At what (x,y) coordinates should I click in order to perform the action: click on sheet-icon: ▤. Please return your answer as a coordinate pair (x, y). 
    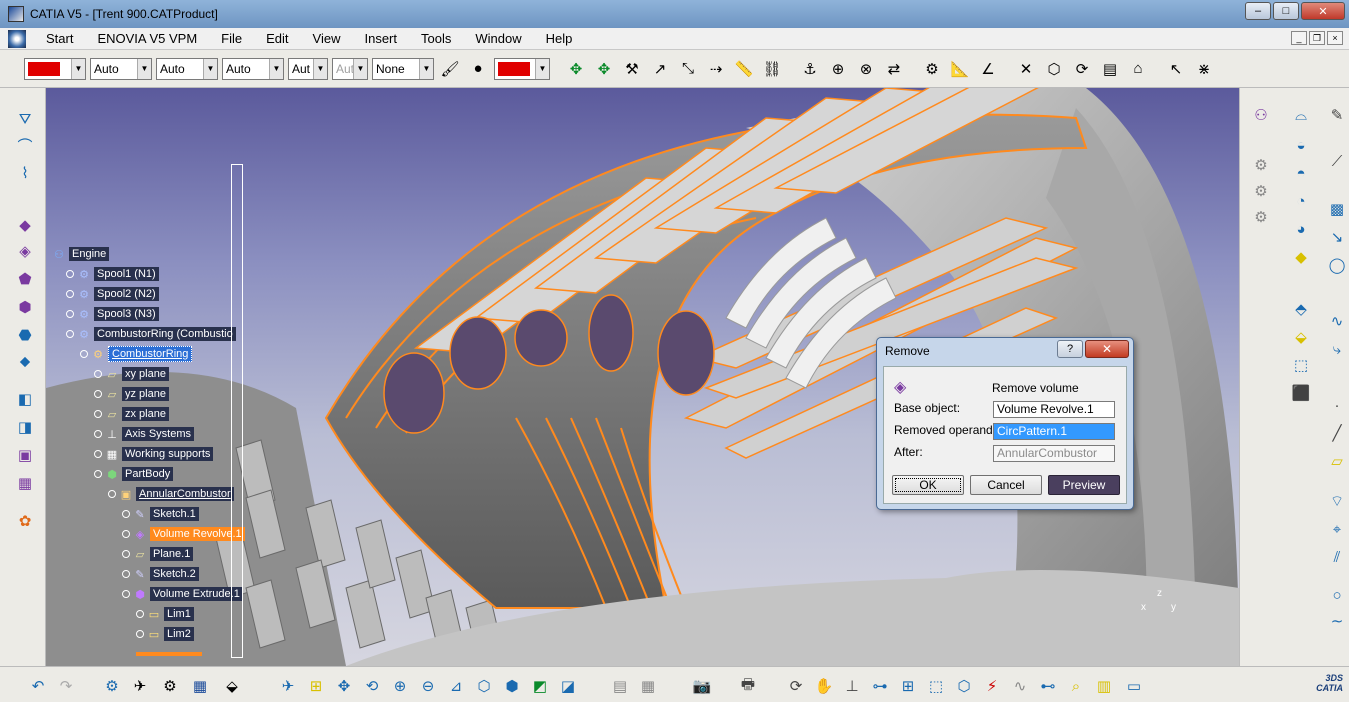
    Looking at the image, I should click on (620, 686).